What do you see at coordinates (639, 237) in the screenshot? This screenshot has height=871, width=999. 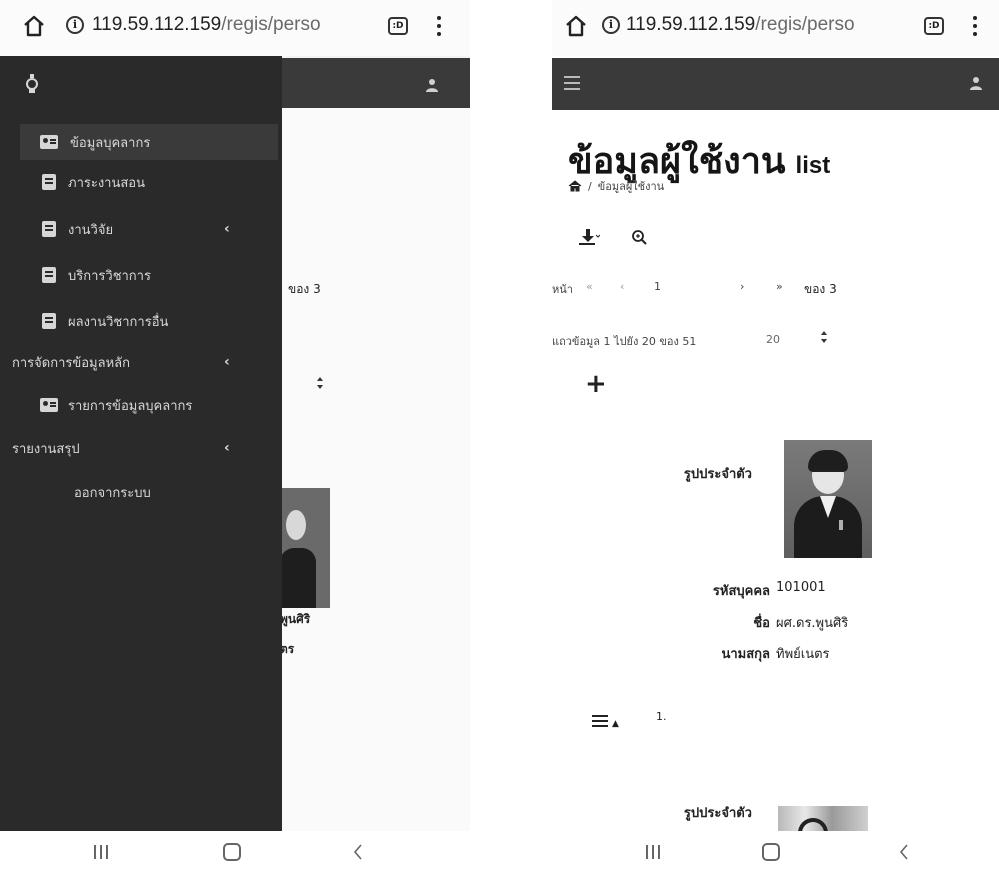 I see `search-icon` at bounding box center [639, 237].